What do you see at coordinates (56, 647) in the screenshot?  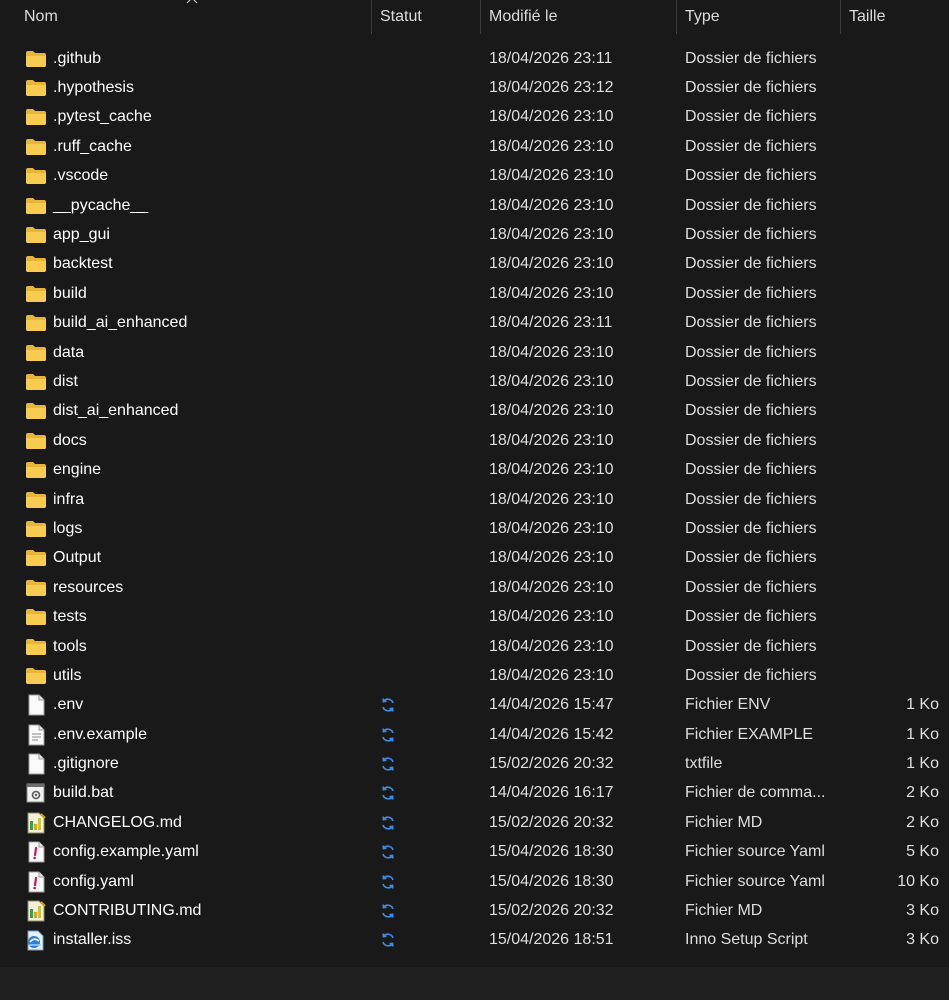 I see `file-name-cell: tools` at bounding box center [56, 647].